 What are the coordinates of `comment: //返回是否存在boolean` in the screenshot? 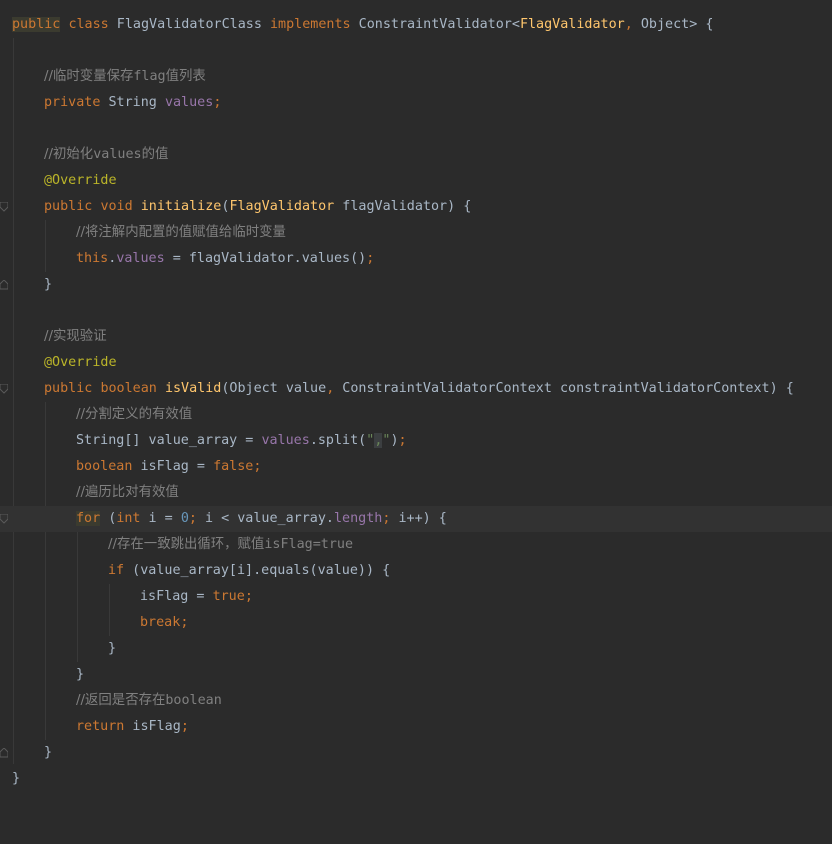 It's located at (149, 700).